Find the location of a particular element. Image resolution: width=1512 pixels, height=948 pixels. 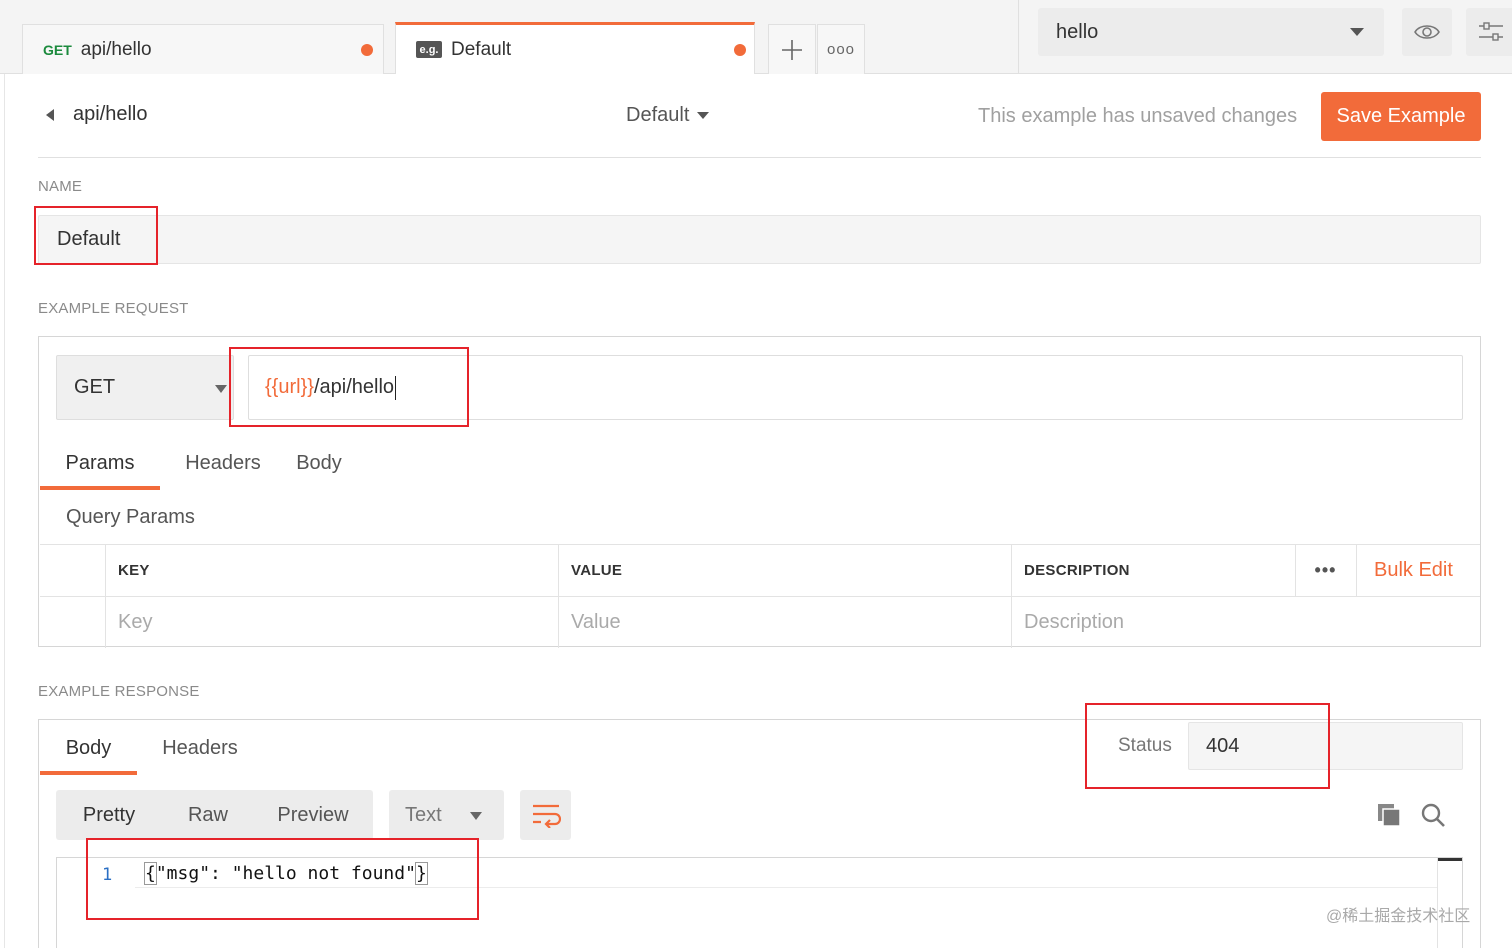

panel-border is located at coordinates (4, 511).